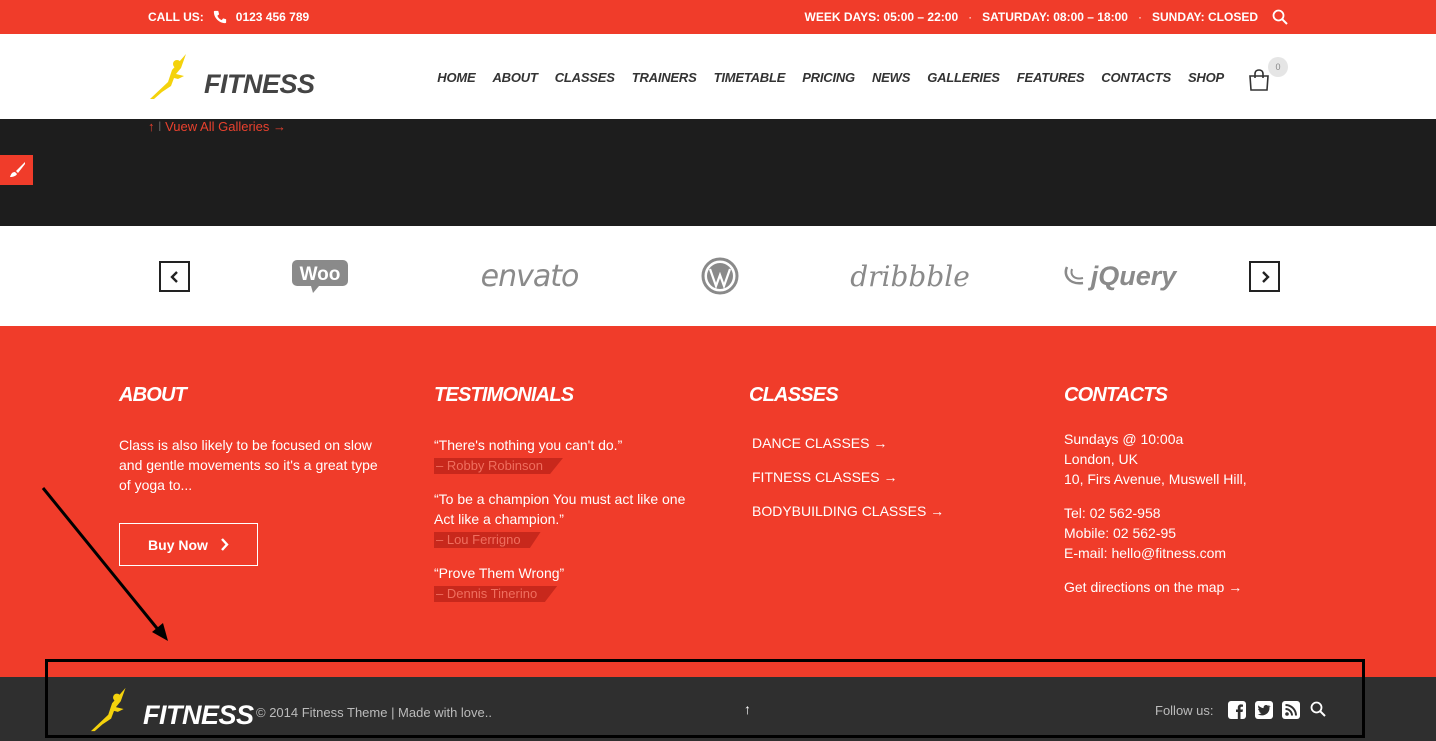  What do you see at coordinates (1206, 77) in the screenshot?
I see `nav-shop: SHOP` at bounding box center [1206, 77].